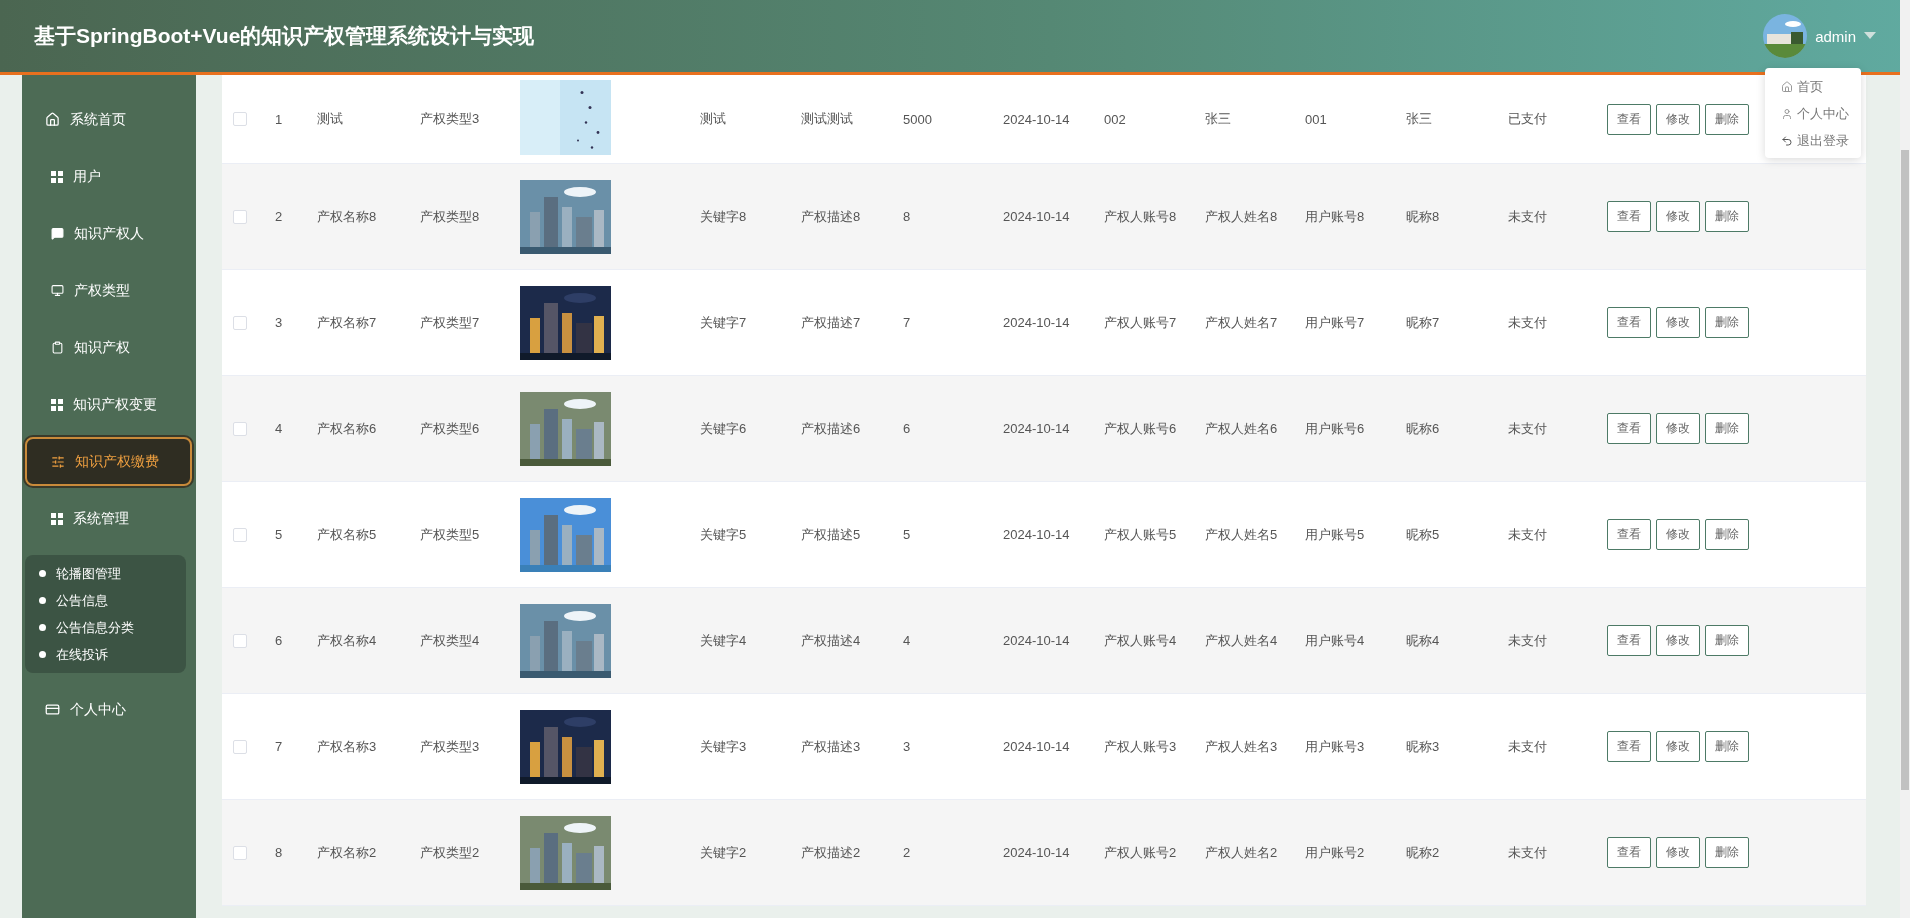 The height and width of the screenshot is (918, 1910). I want to click on chat-icon, so click(57, 233).